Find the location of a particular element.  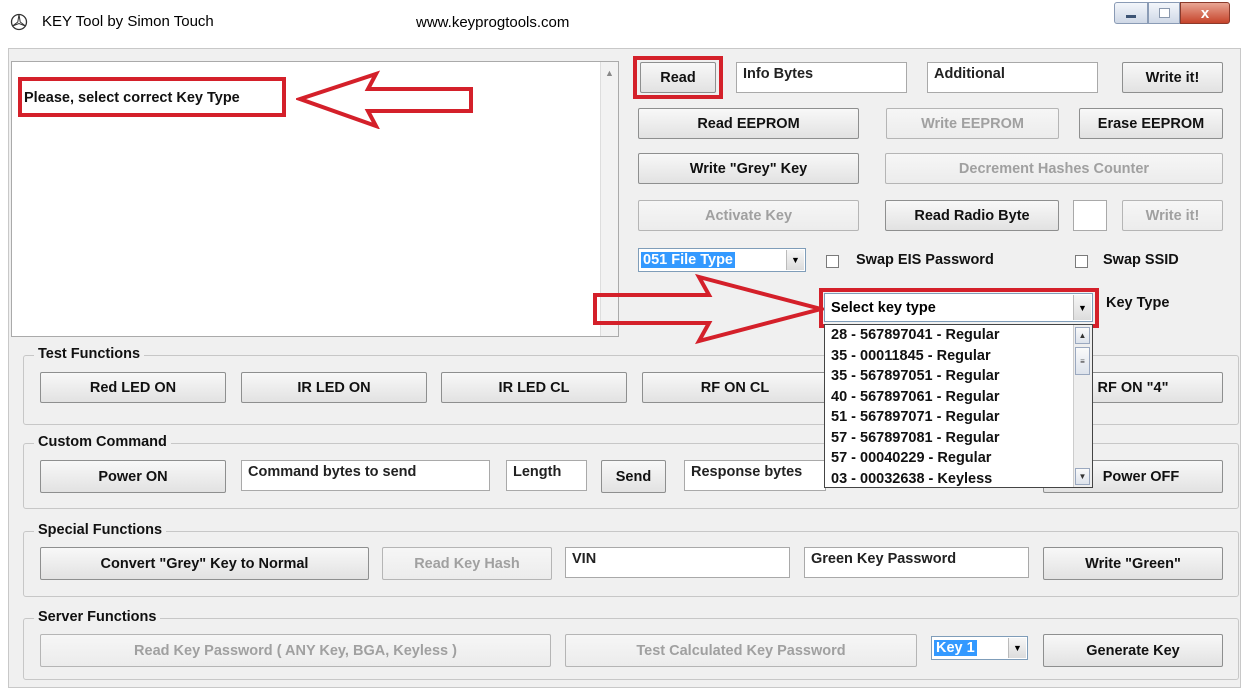

annotation-arrow-right-icon is located at coordinates (710, 309).